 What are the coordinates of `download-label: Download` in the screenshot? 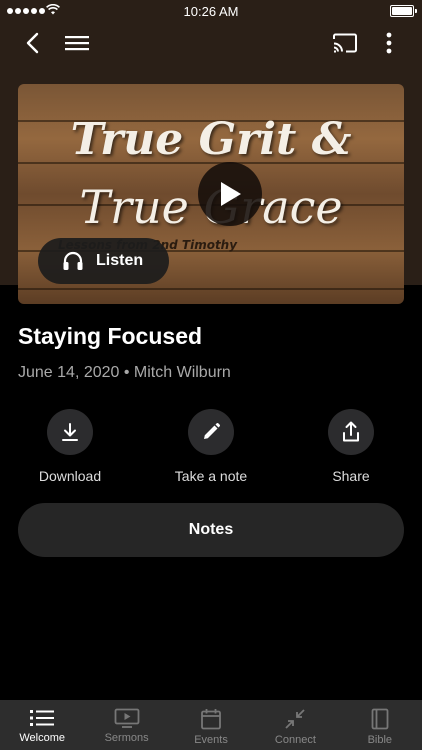 It's located at (70, 476).